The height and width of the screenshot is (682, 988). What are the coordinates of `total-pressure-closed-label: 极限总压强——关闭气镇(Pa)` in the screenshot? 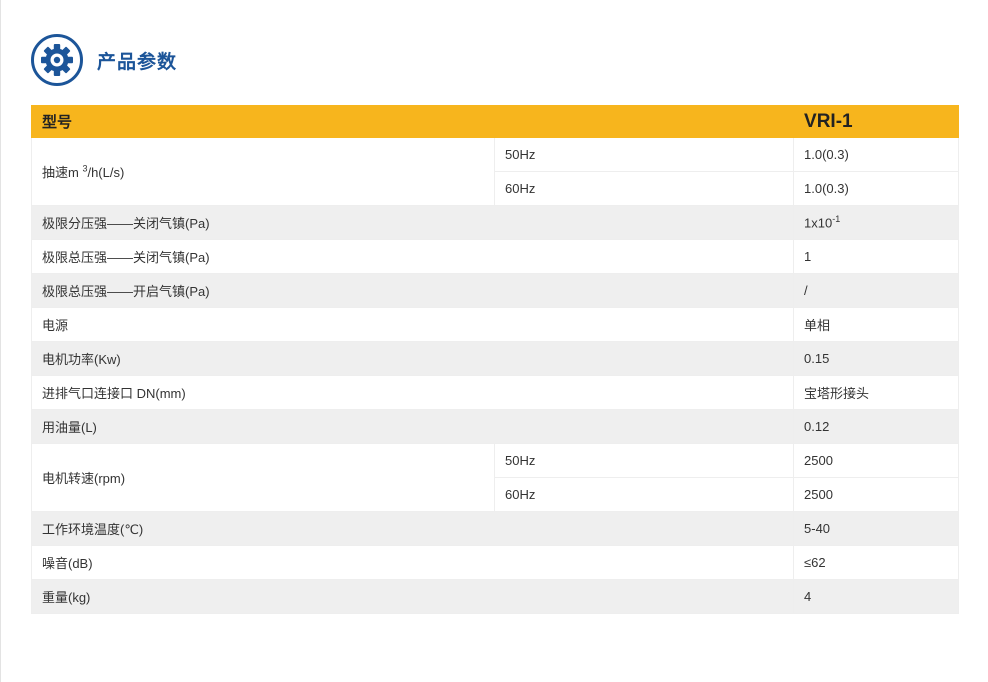 It's located at (412, 256).